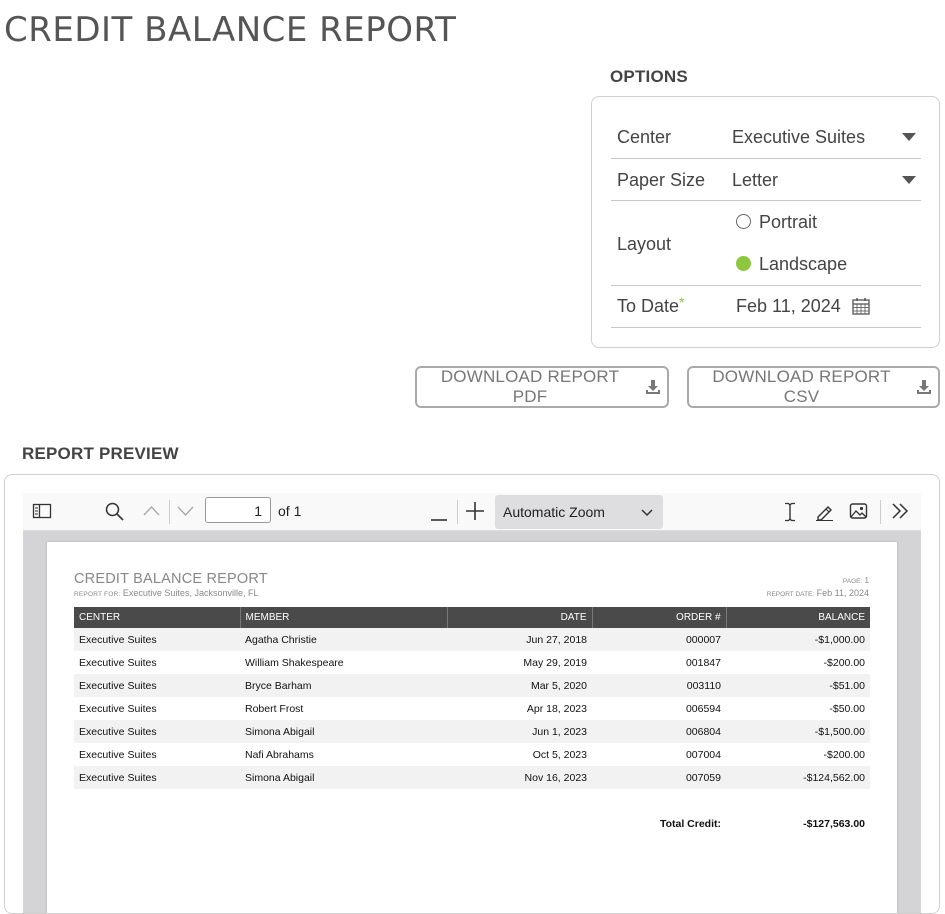 The width and height of the screenshot is (945, 914). What do you see at coordinates (151, 513) in the screenshot?
I see `previous-page-icon` at bounding box center [151, 513].